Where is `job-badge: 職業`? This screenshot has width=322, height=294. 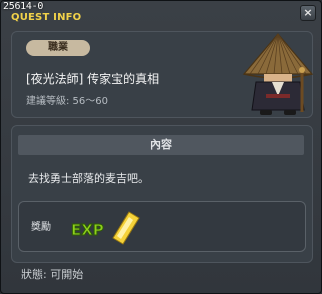 job-badge: 職業 is located at coordinates (58, 48).